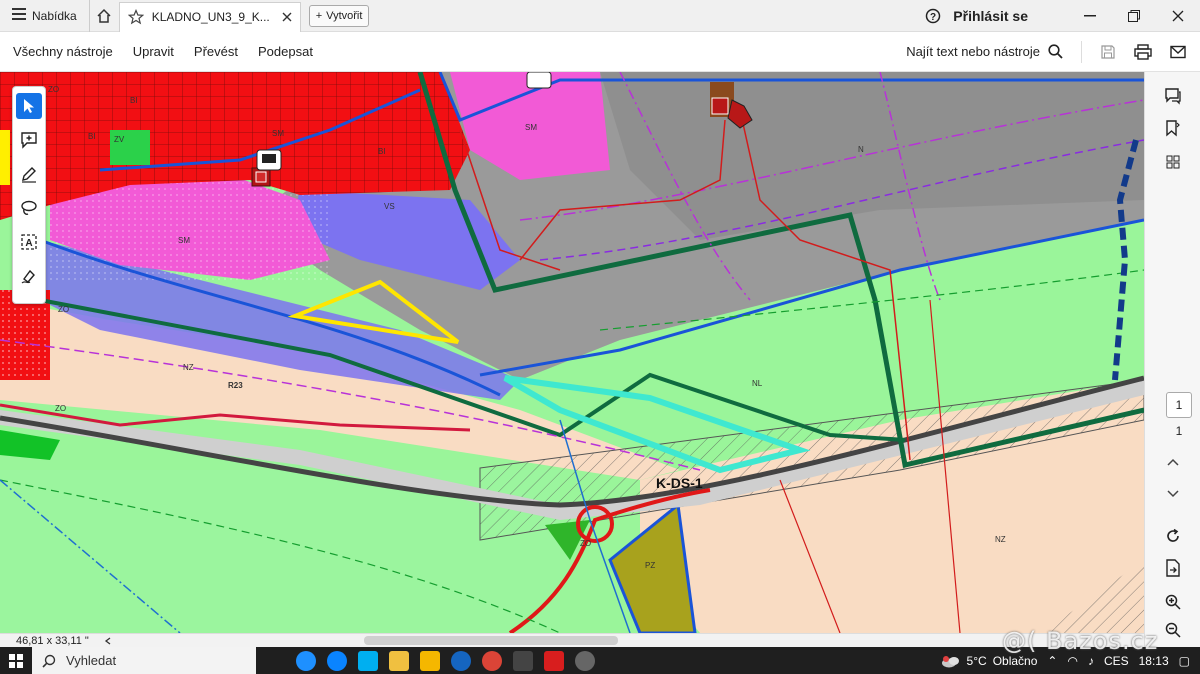  I want to click on file-export-icon, so click(1173, 568).